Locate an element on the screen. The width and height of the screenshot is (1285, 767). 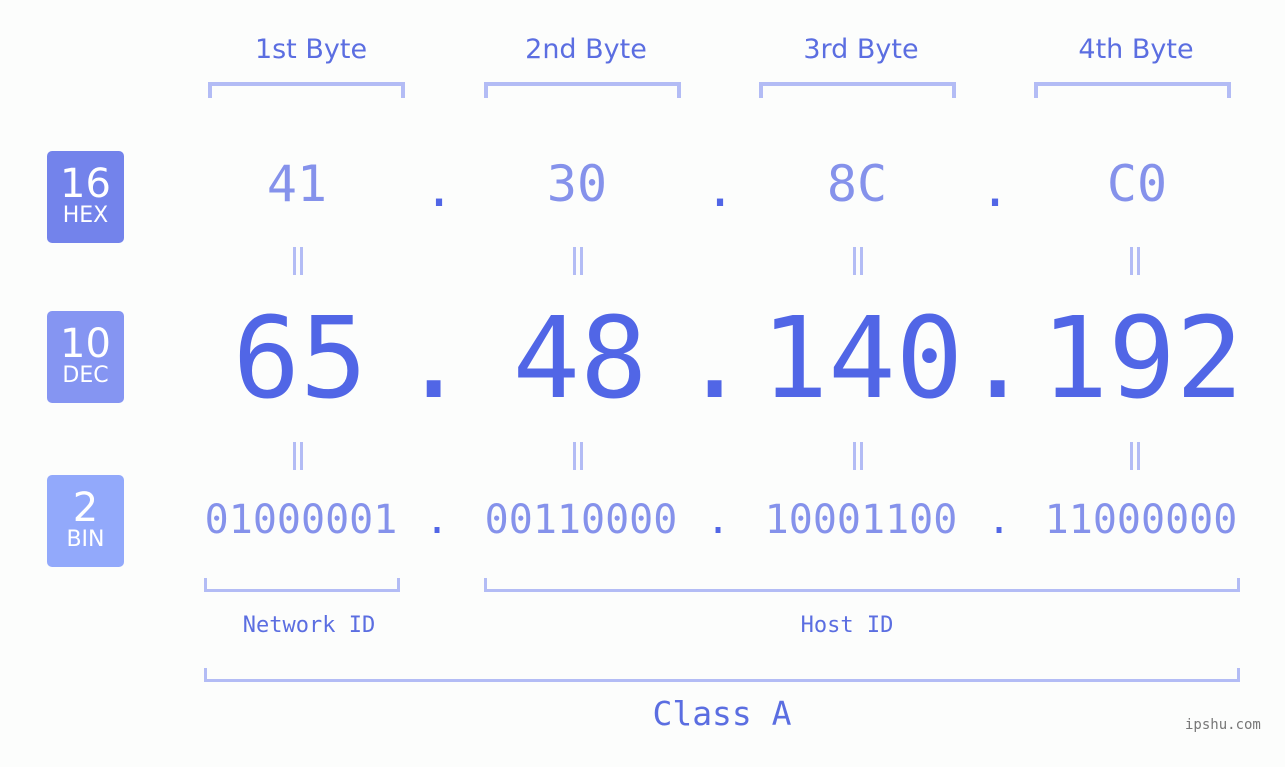
byte-header-4: 4th Byte is located at coordinates (1136, 49).